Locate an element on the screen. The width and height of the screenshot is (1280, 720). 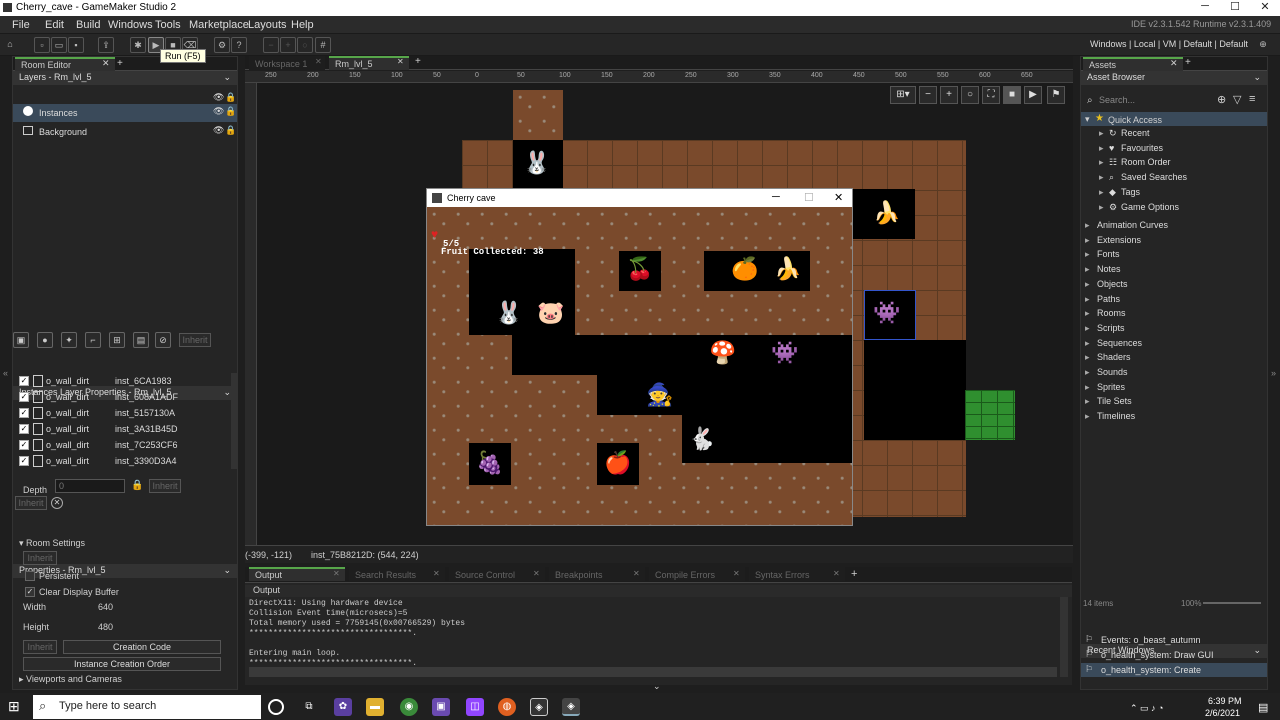
zoom-in-icon: + is located at coordinates (288, 45).